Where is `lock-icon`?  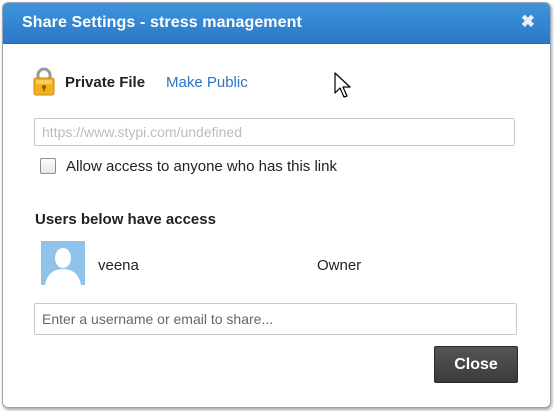
lock-icon is located at coordinates (44, 81).